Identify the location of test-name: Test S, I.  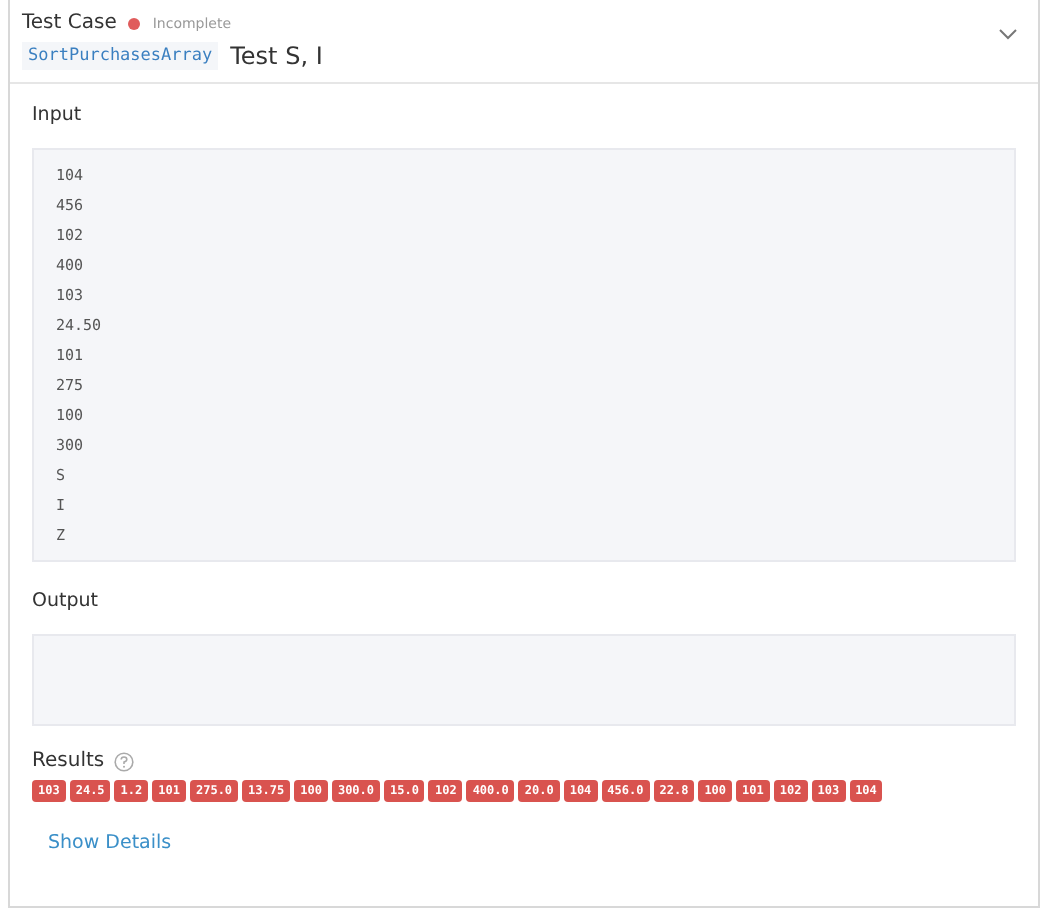
(276, 56).